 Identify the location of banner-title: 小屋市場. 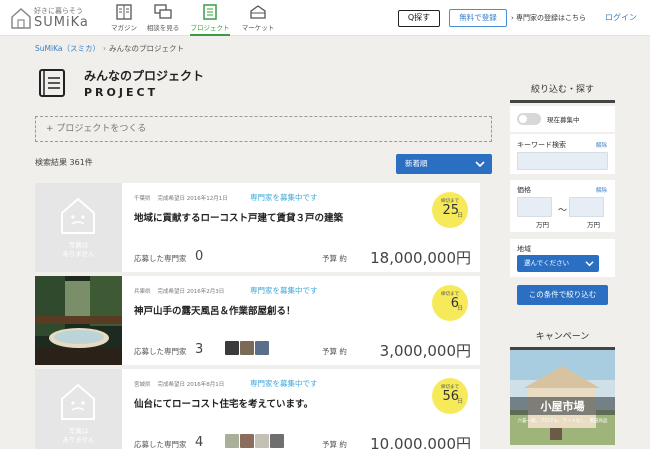
(562, 406).